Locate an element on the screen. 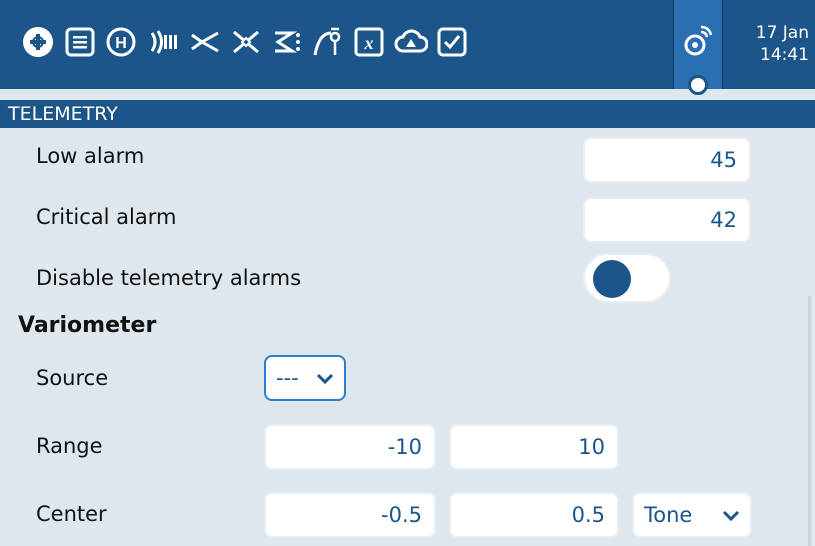 This screenshot has width=815, height=546. critical-alarm-field: 42 is located at coordinates (667, 220).